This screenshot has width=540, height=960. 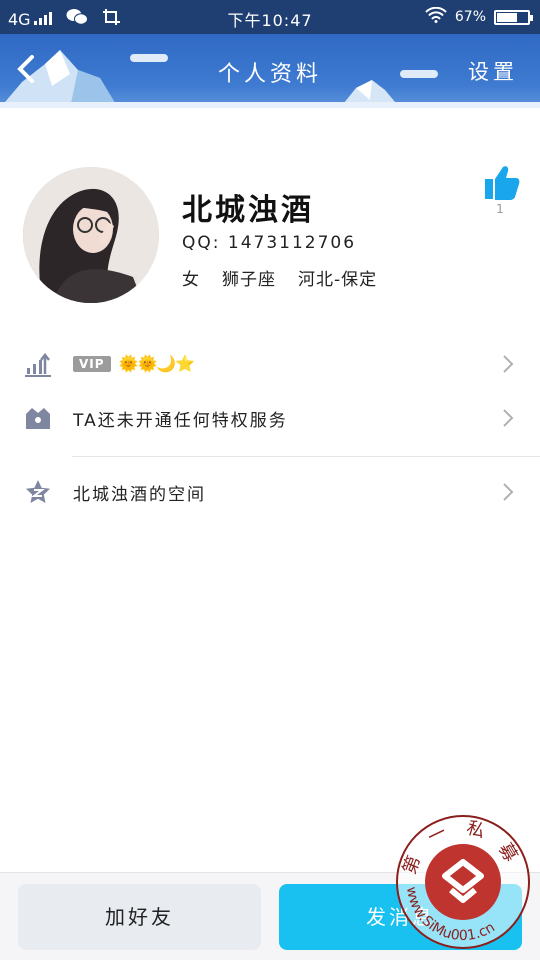 I want to click on profile-info: 女 狮子座 河北-保定, so click(x=279, y=277).